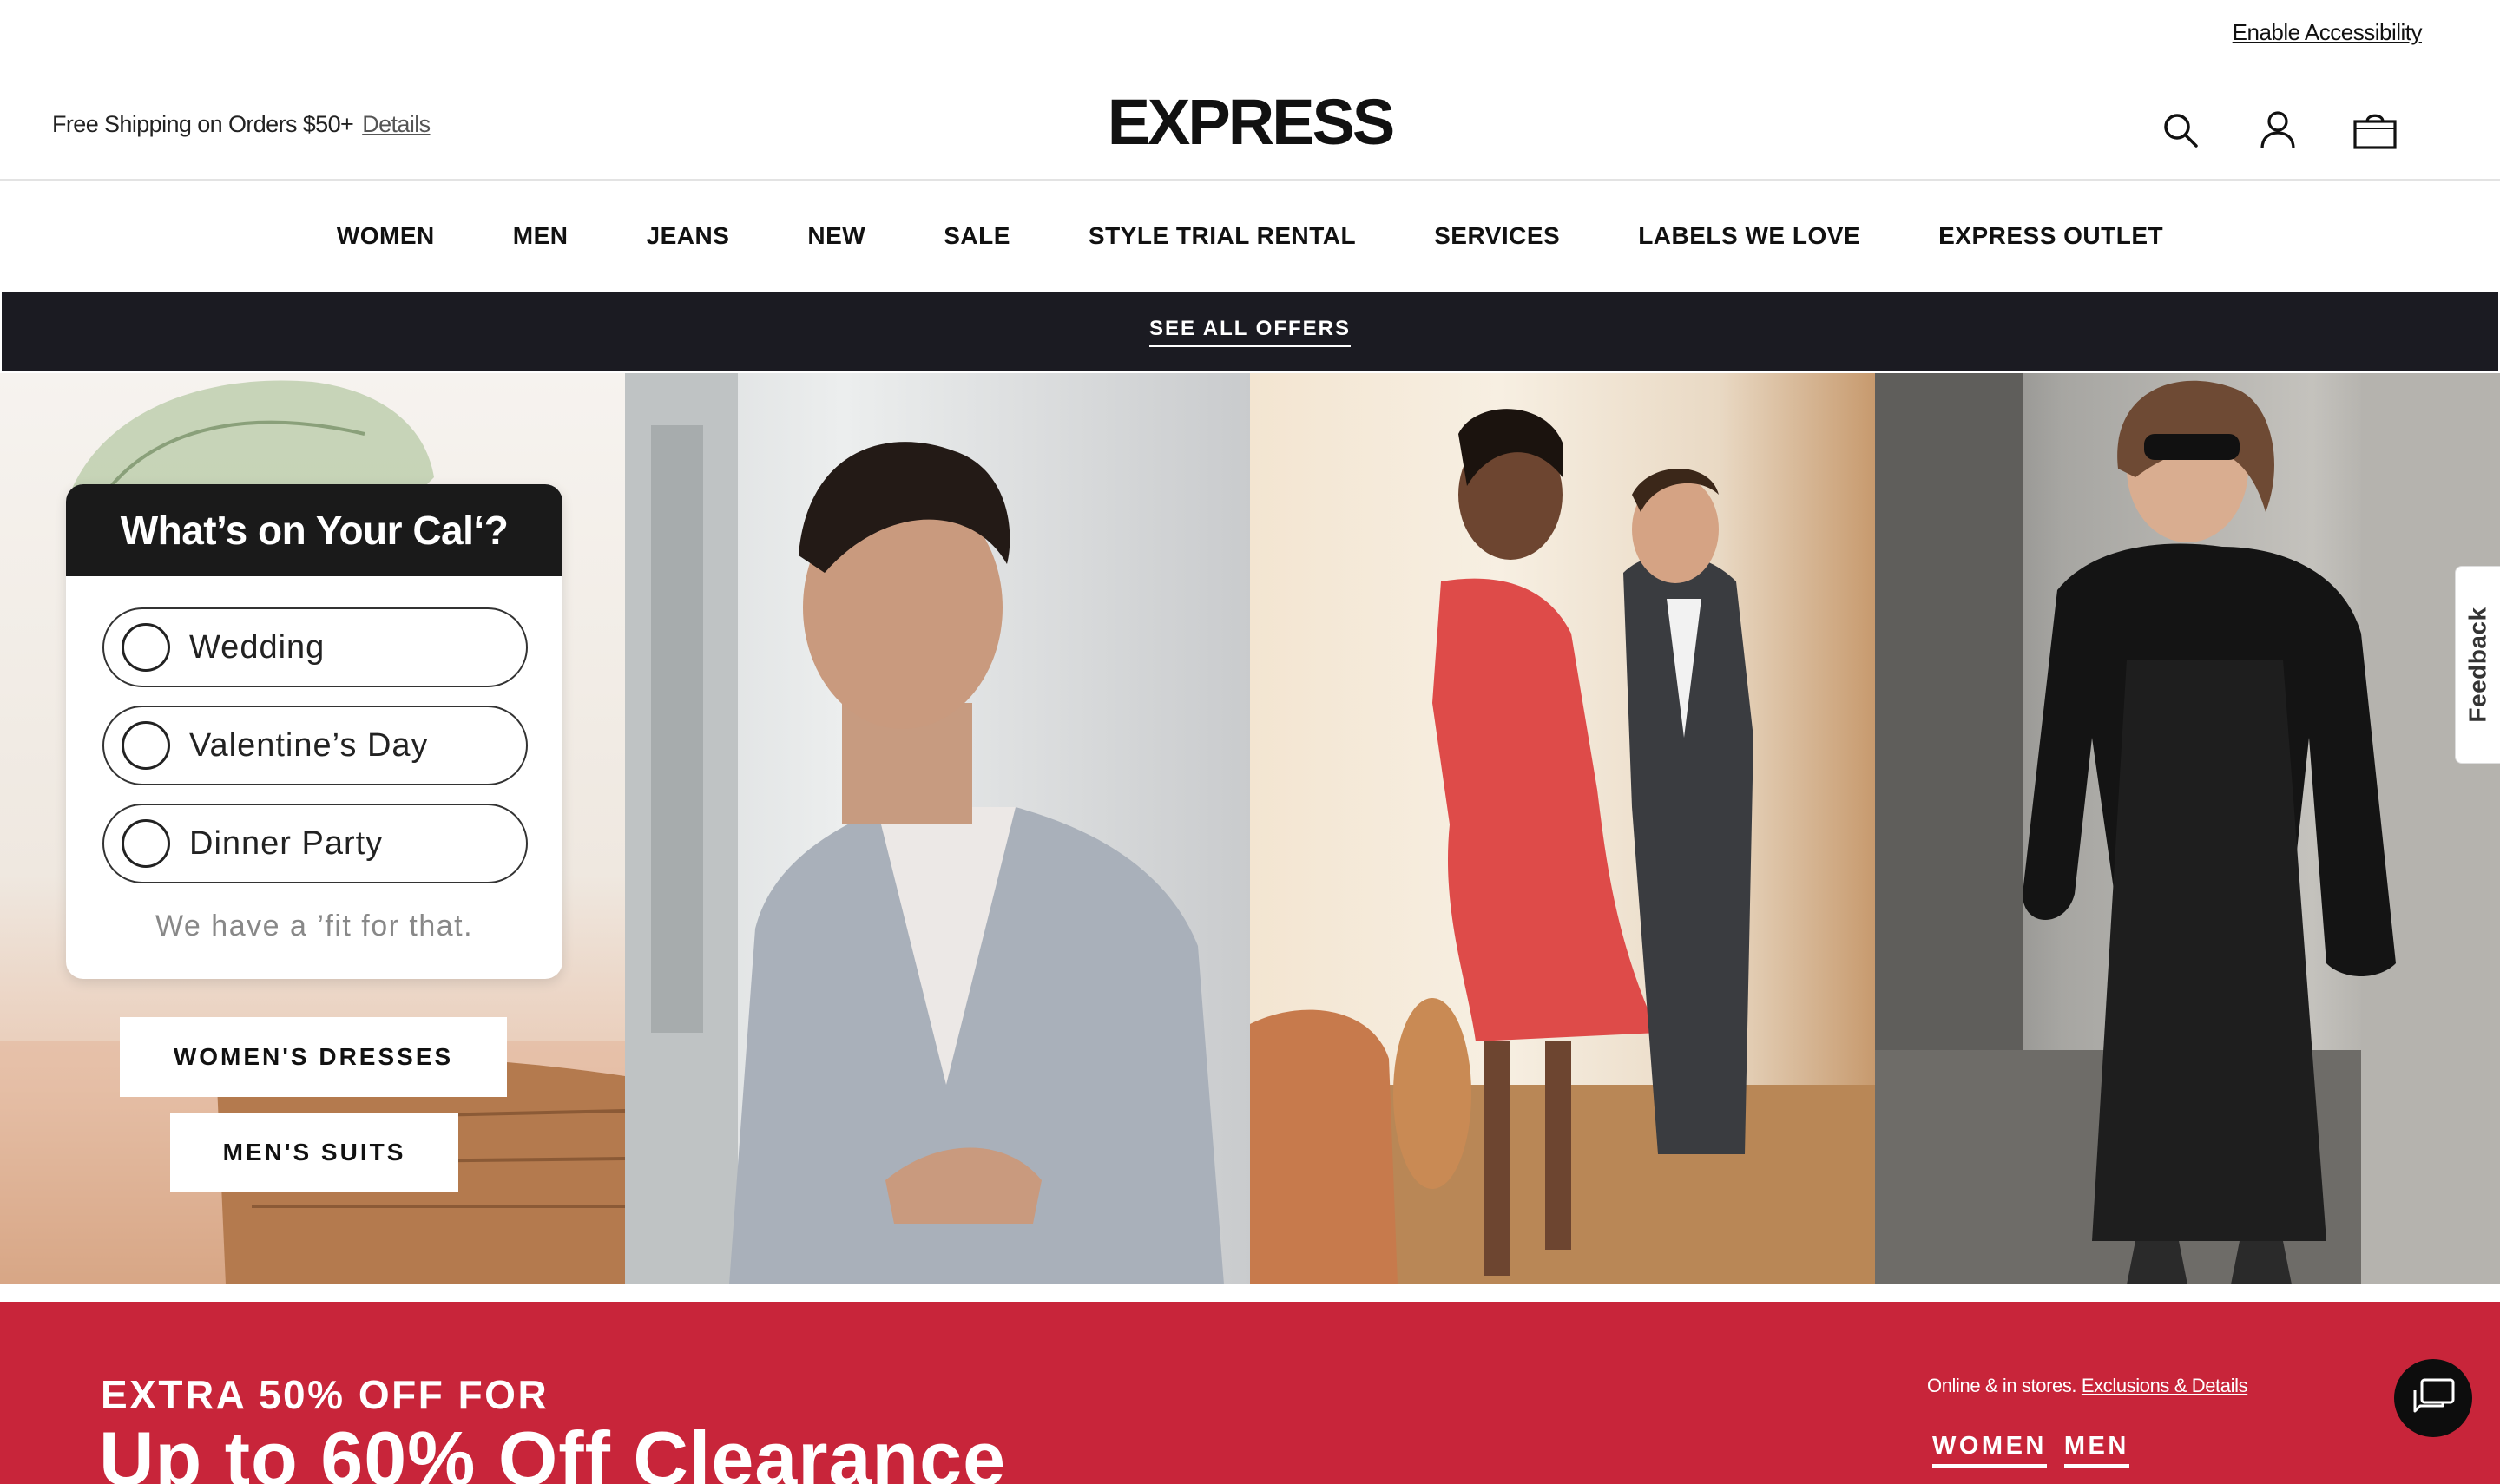 This screenshot has height=1484, width=2500. Describe the element at coordinates (2328, 32) in the screenshot. I see `enable-accessibility-link: Enable Accessibility` at that location.